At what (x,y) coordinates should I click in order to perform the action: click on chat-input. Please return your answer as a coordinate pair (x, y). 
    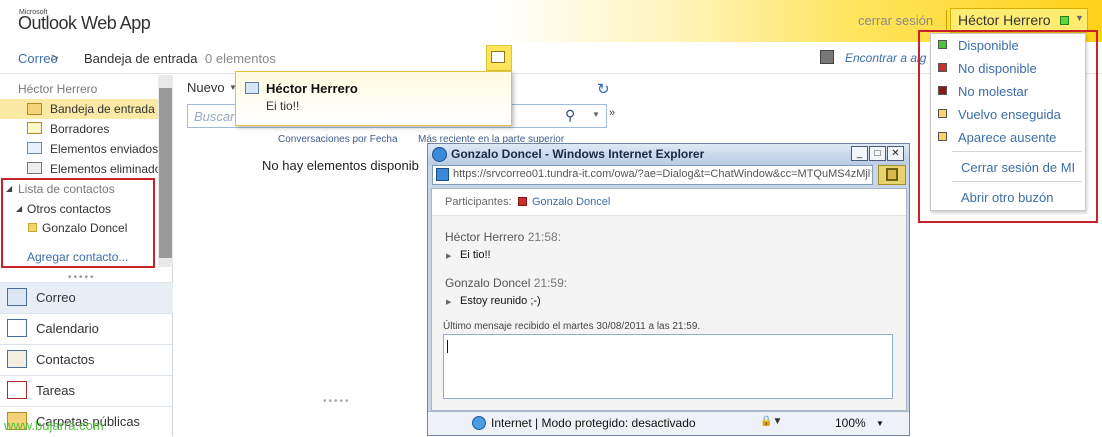
    Looking at the image, I should click on (668, 366).